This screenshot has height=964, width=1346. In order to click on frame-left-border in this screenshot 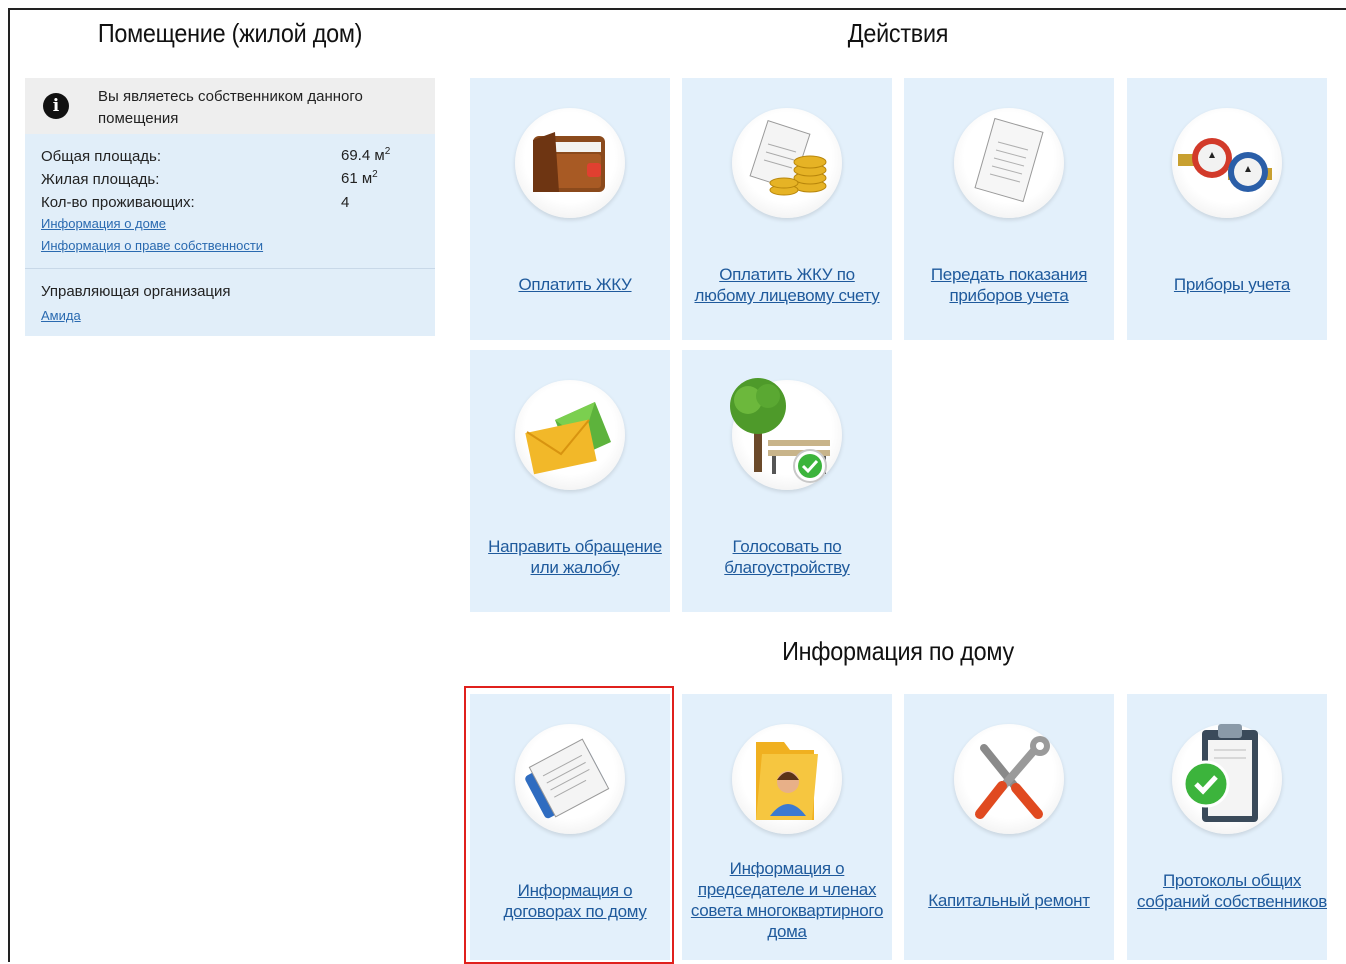, I will do `click(9, 485)`.